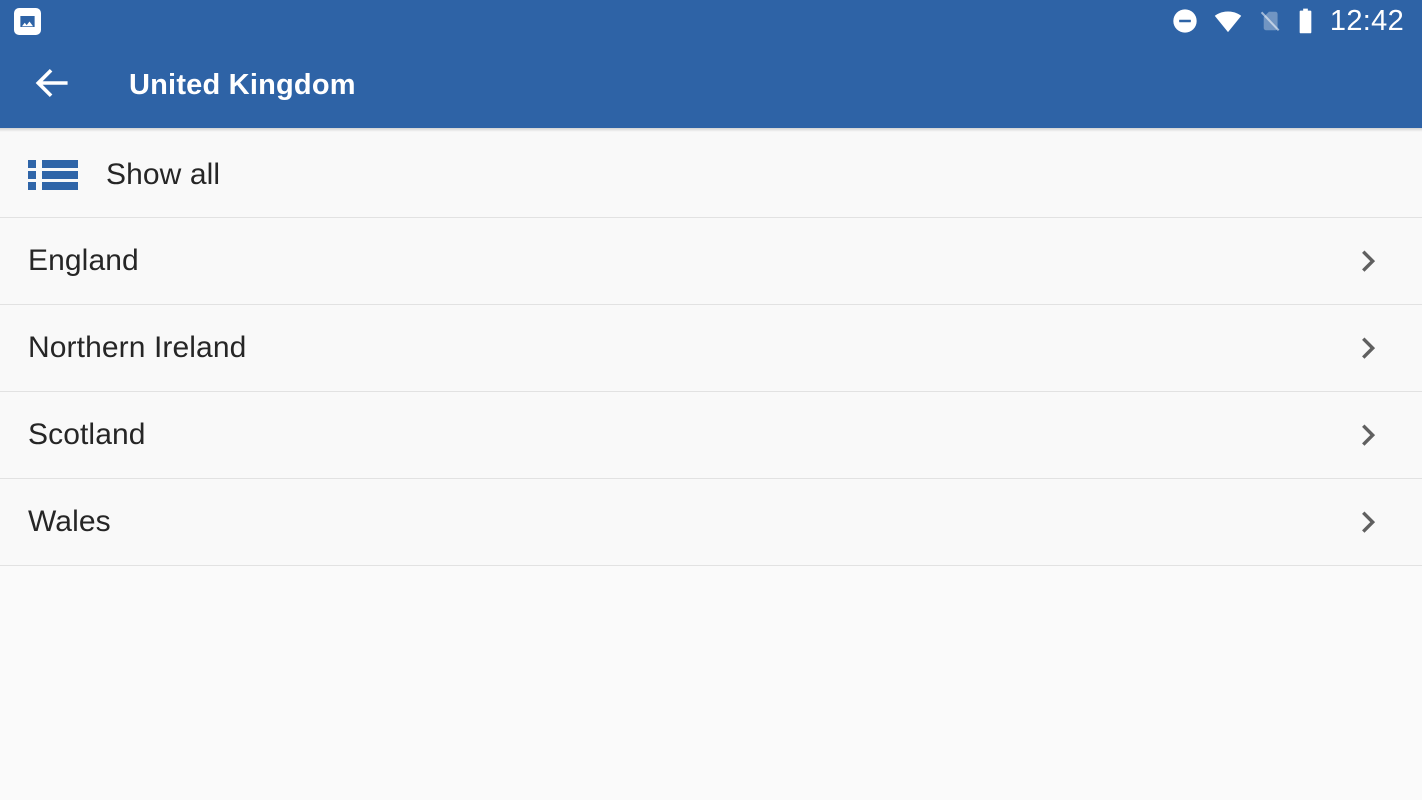  What do you see at coordinates (53, 175) in the screenshot?
I see `list-bulleted-icon` at bounding box center [53, 175].